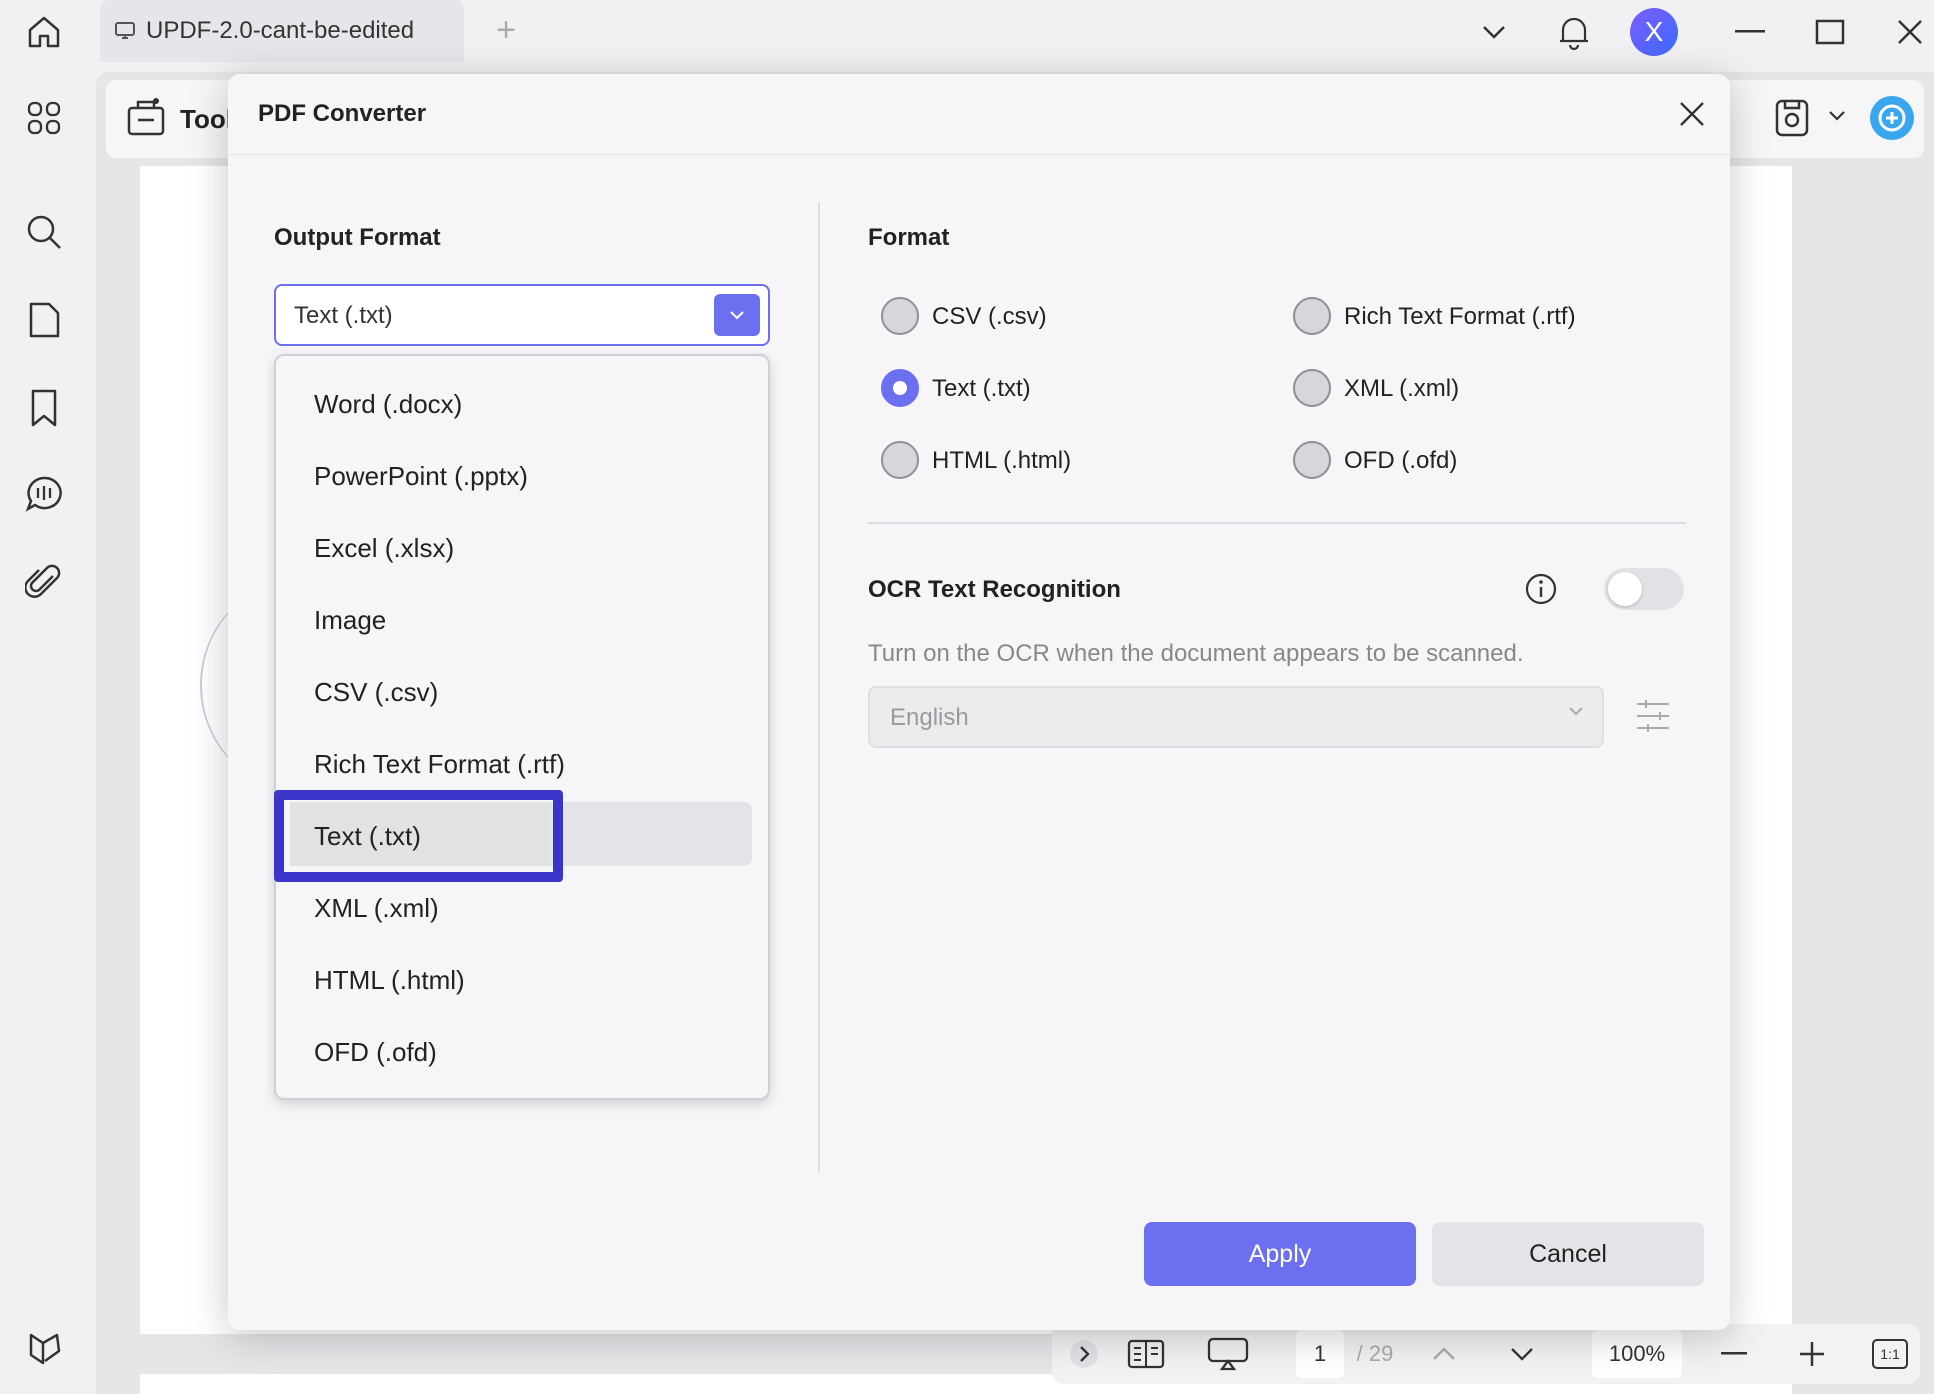 This screenshot has width=1934, height=1394. What do you see at coordinates (343, 315) in the screenshot?
I see `output-format-value: Text (.txt)` at bounding box center [343, 315].